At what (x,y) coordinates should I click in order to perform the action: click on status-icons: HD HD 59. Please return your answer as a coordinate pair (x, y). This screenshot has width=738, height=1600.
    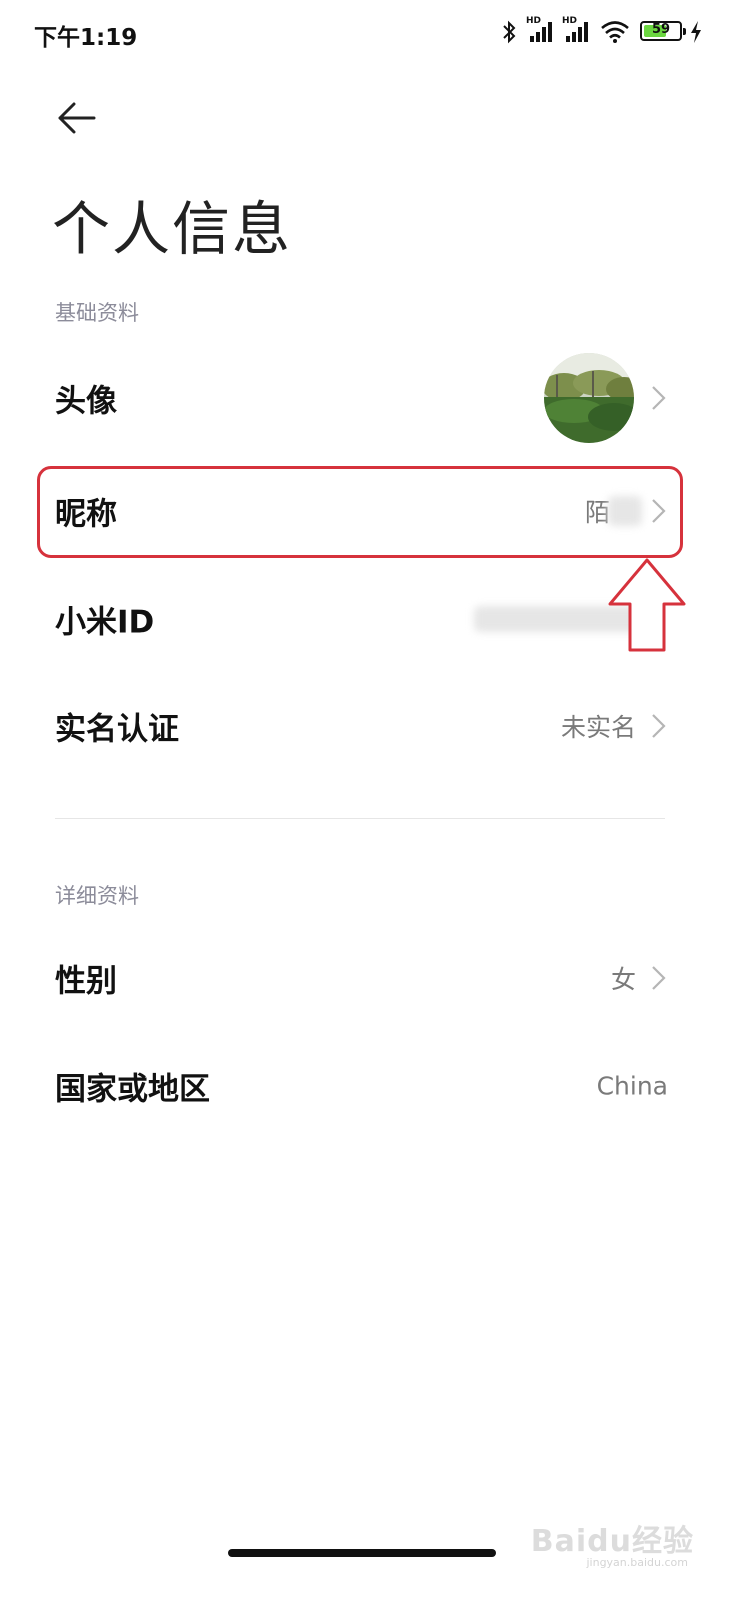
    Looking at the image, I should click on (602, 32).